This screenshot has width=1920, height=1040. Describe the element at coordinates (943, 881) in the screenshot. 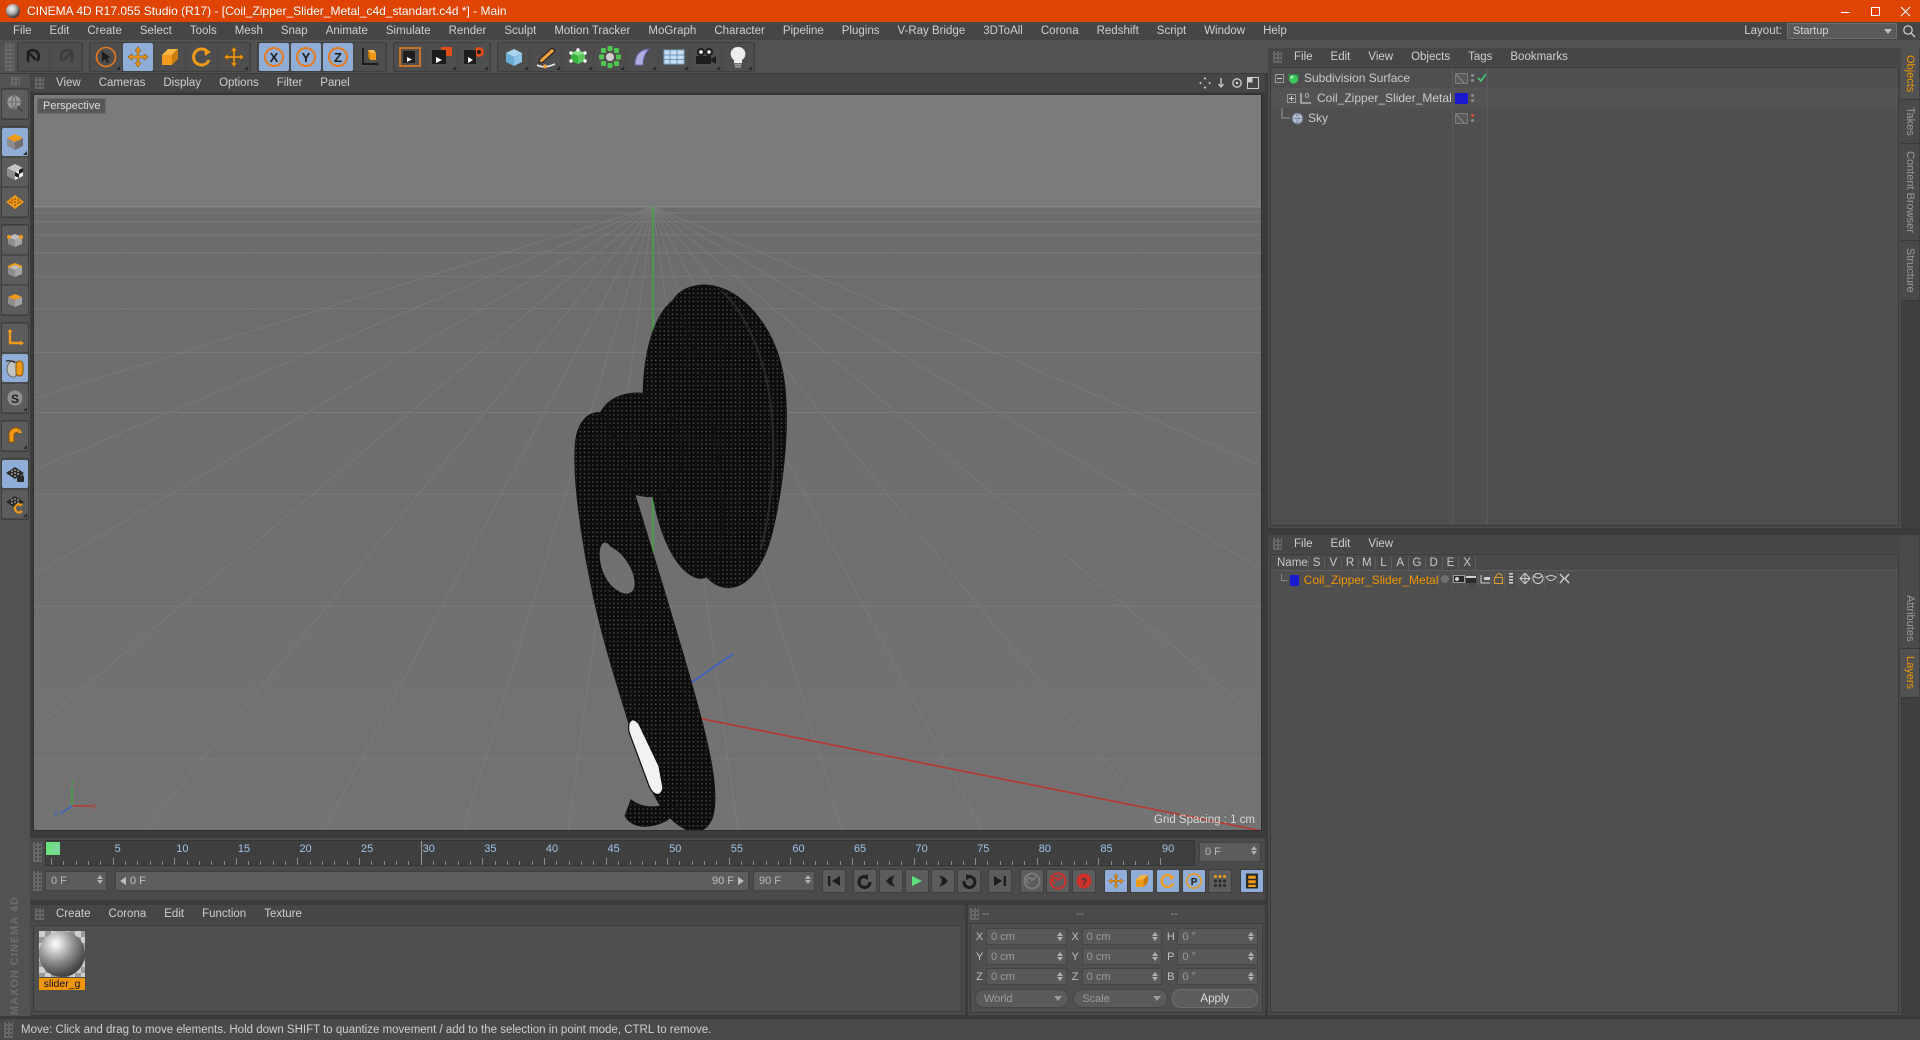

I see `next-frame-button` at that location.